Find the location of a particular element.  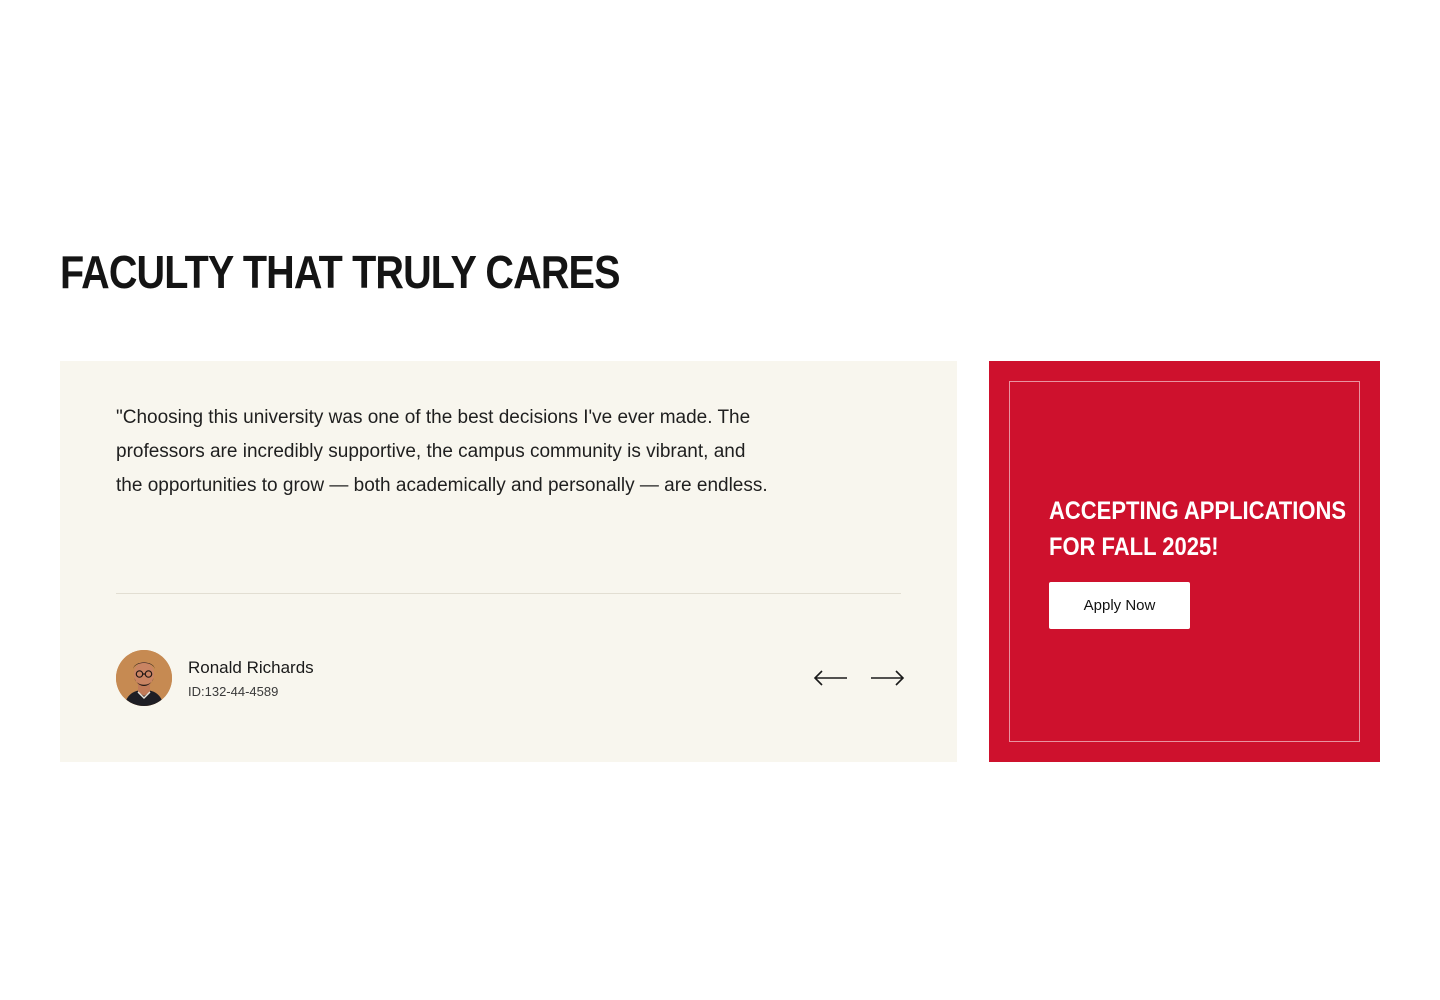

apply-now-button: Apply Now is located at coordinates (1119, 605).